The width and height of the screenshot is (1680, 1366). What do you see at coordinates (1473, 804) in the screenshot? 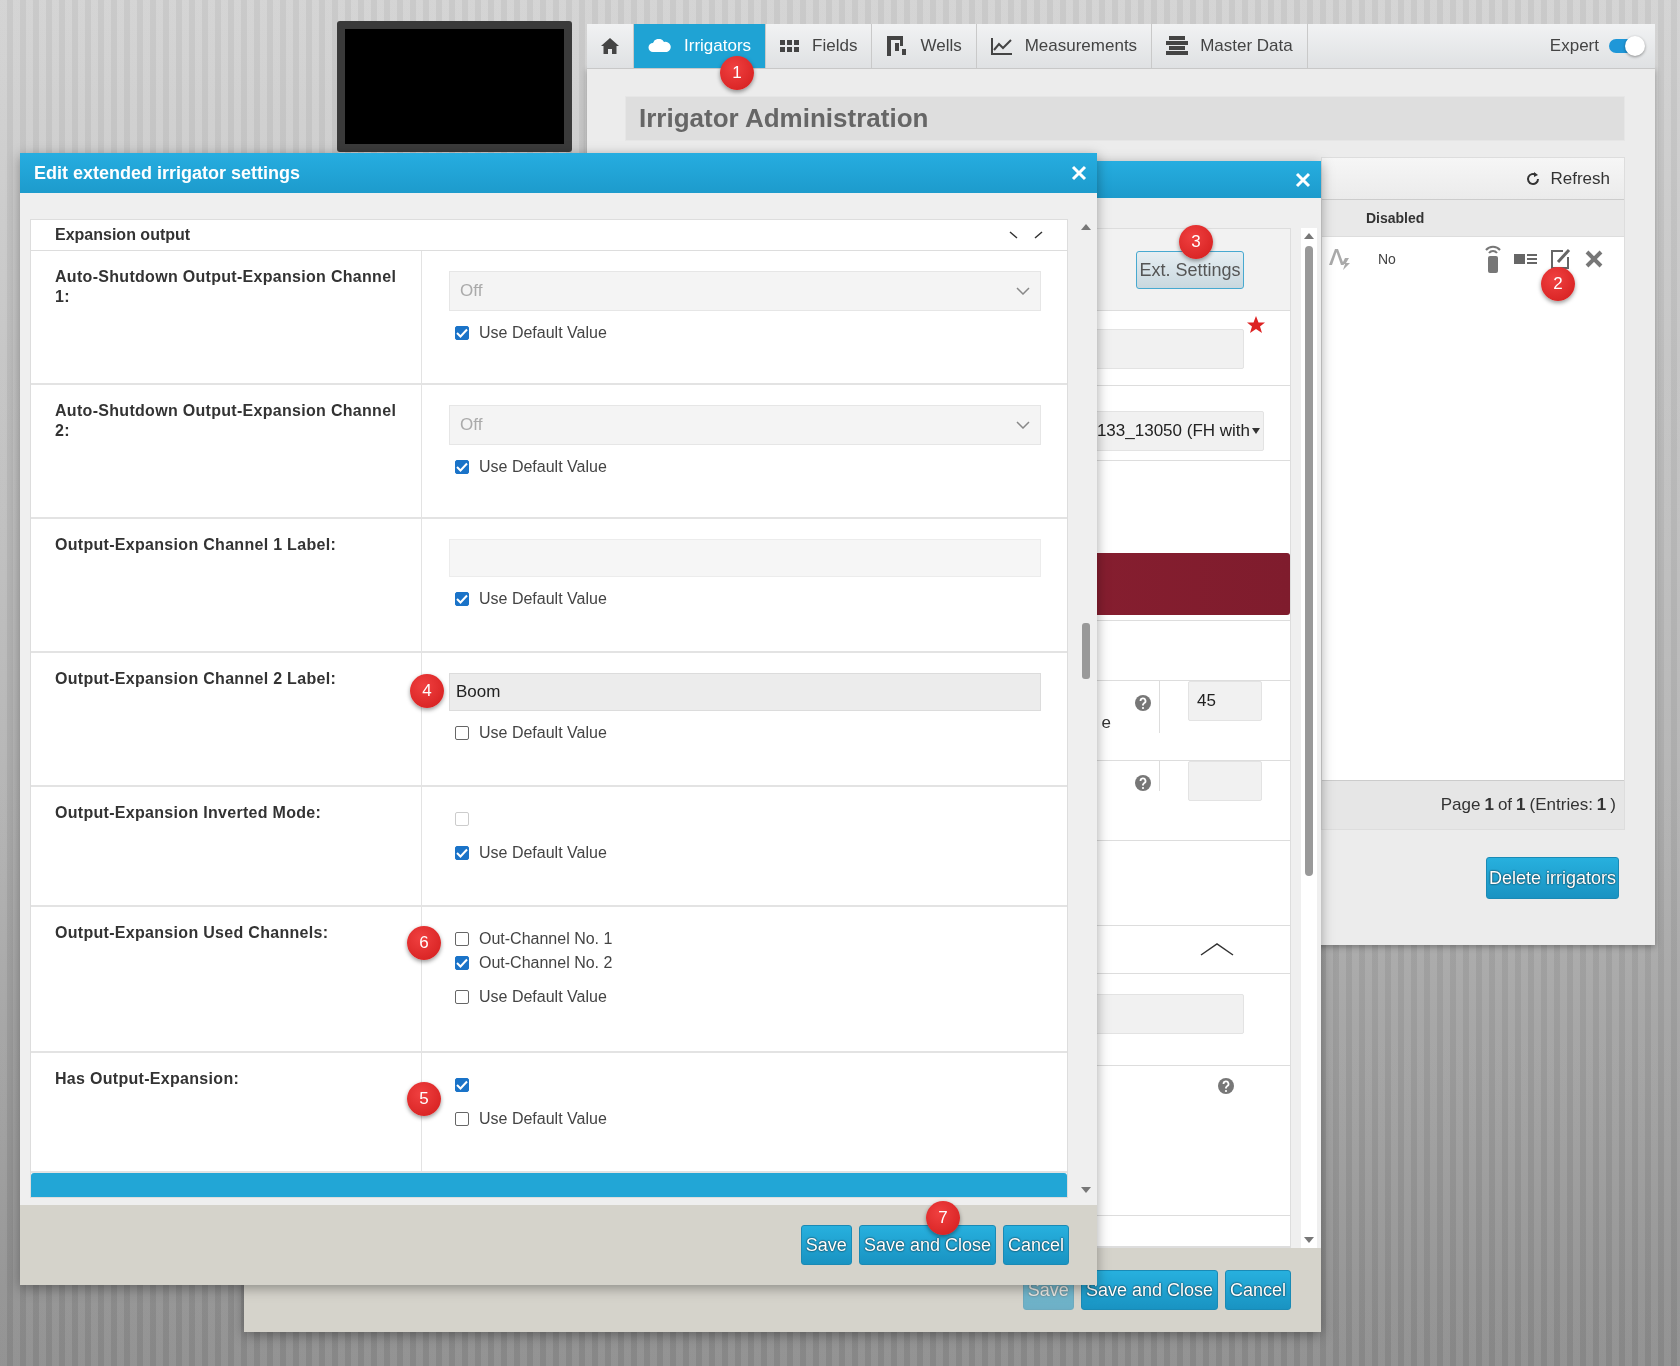
I see `pager-text: Page 1 of 1 (Entries: 1)` at bounding box center [1473, 804].